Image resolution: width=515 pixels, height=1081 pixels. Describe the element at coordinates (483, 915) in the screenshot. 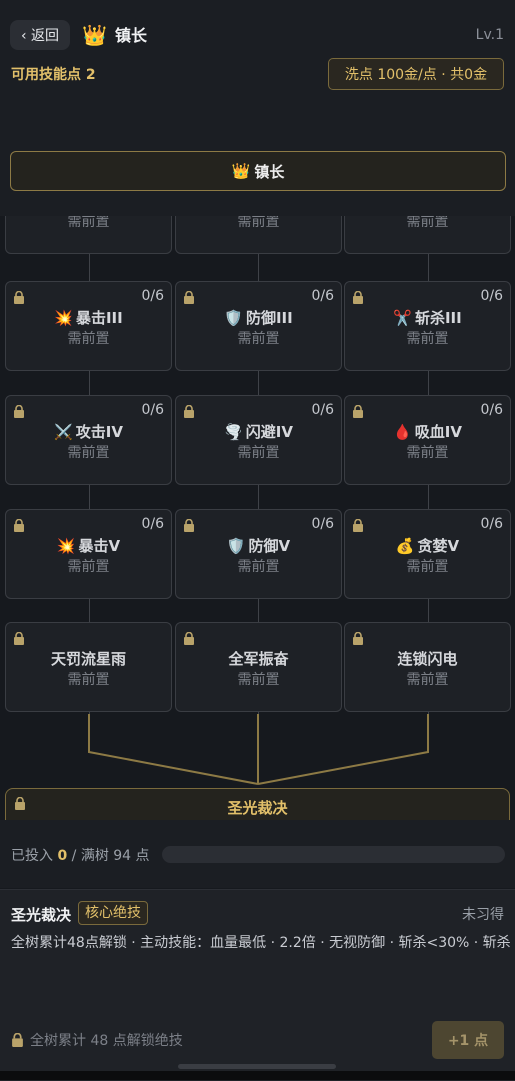

I see `learn-status: 未习得` at that location.